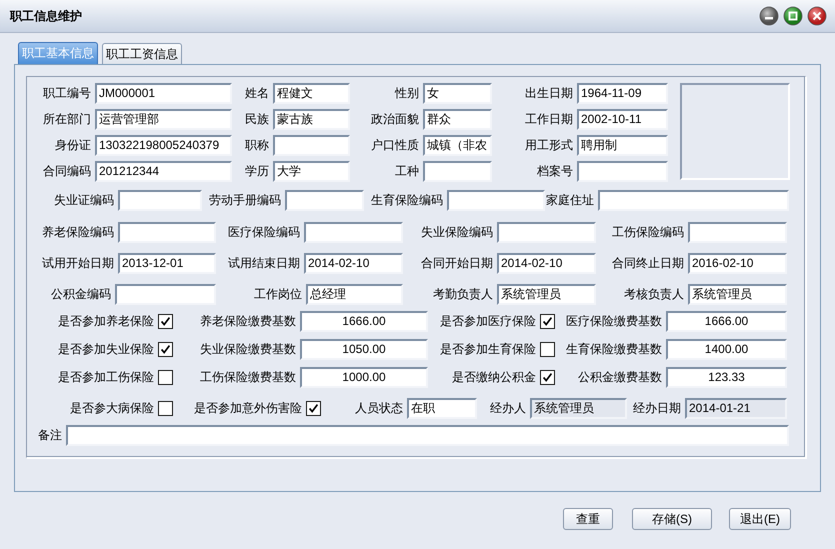  I want to click on input-field: 女, so click(457, 93).